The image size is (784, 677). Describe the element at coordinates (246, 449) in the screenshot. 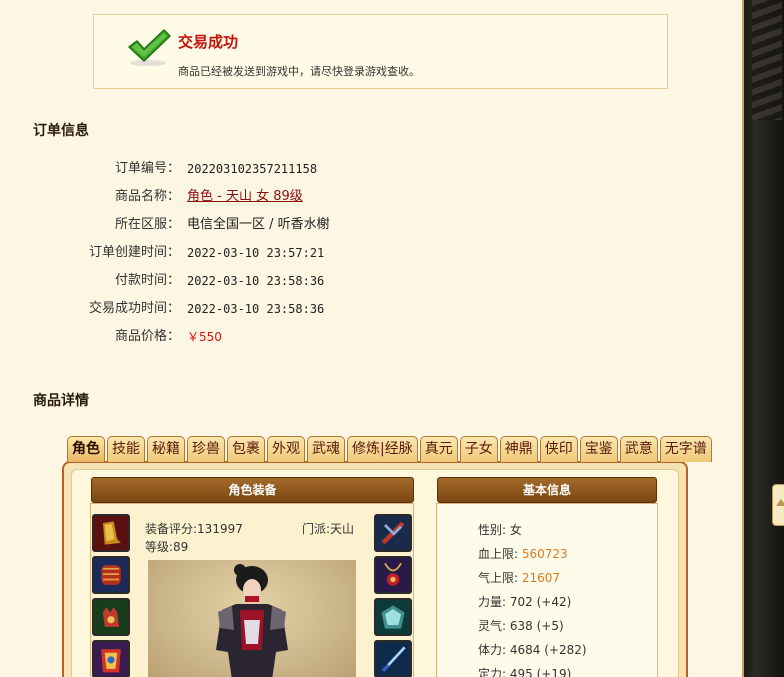

I see `tab-bag: 包裹` at that location.